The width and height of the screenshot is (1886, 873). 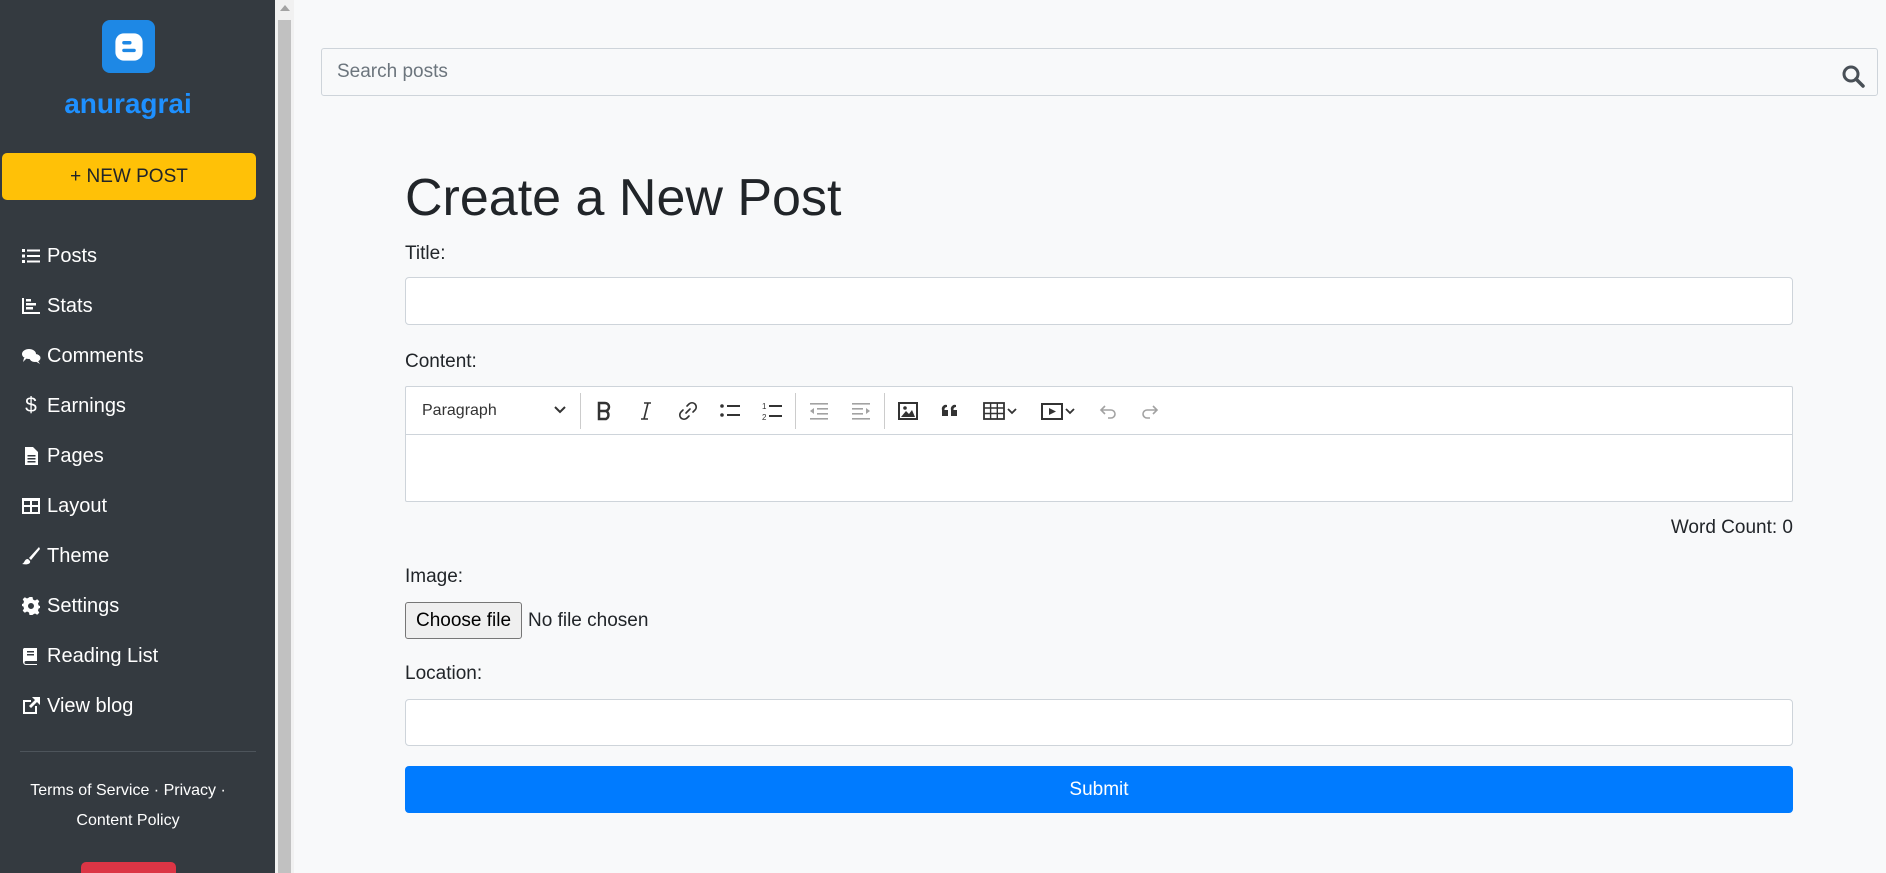 I want to click on sidebar-item-label: View blog, so click(x=90, y=705).